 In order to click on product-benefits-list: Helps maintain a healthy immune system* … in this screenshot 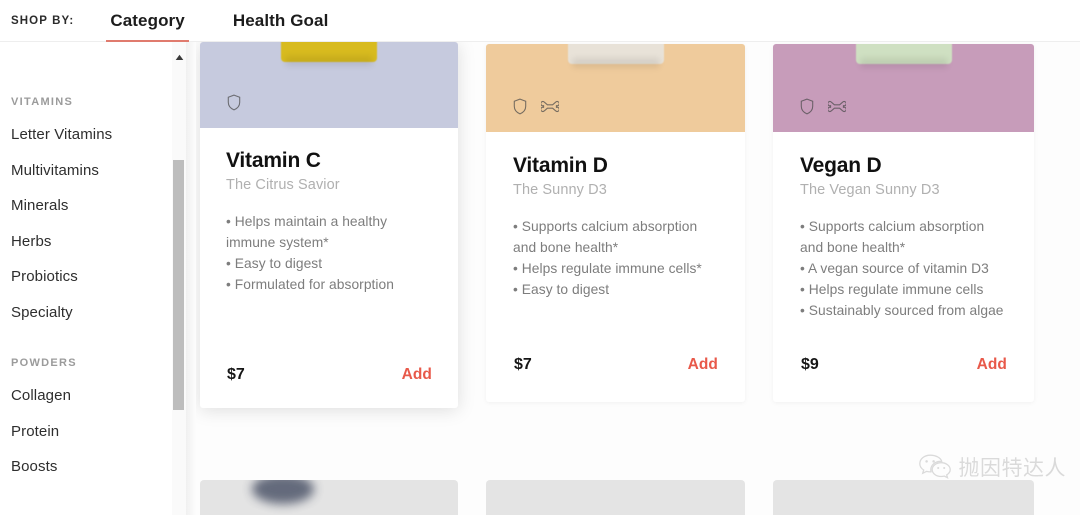, I will do `click(329, 253)`.